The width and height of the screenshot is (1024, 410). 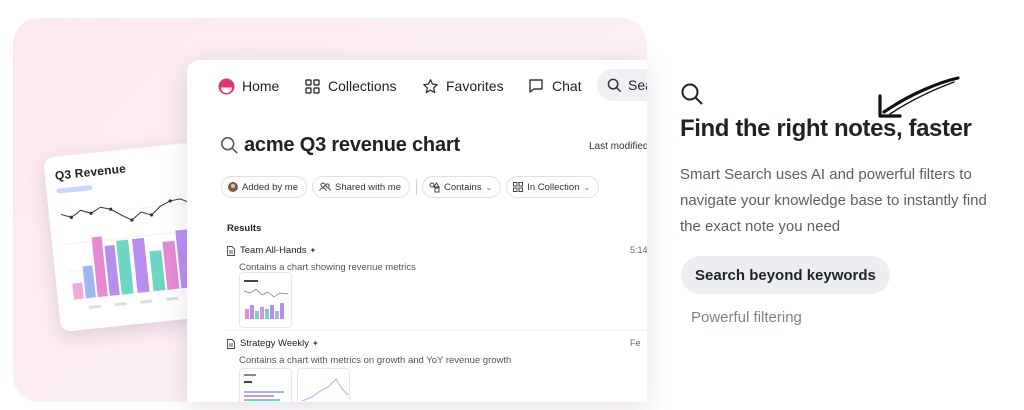 I want to click on filter-label: Shared with me, so click(x=367, y=187).